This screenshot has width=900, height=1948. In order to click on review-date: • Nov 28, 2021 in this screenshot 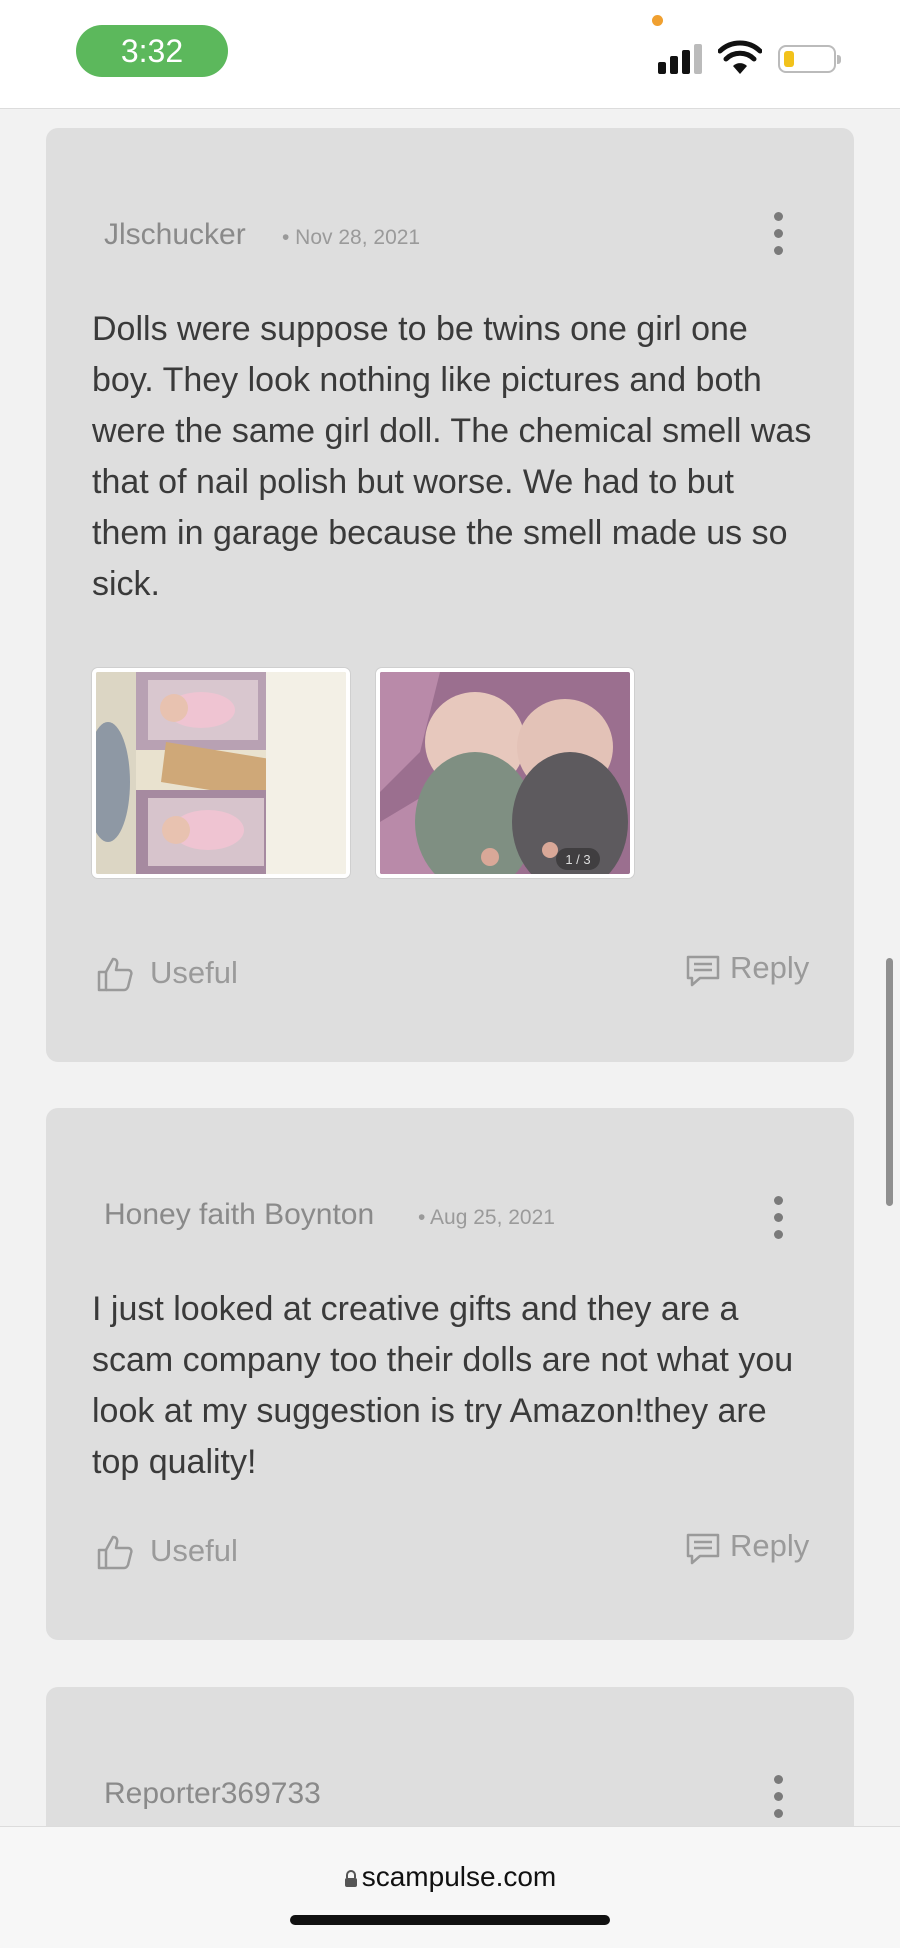, I will do `click(351, 237)`.